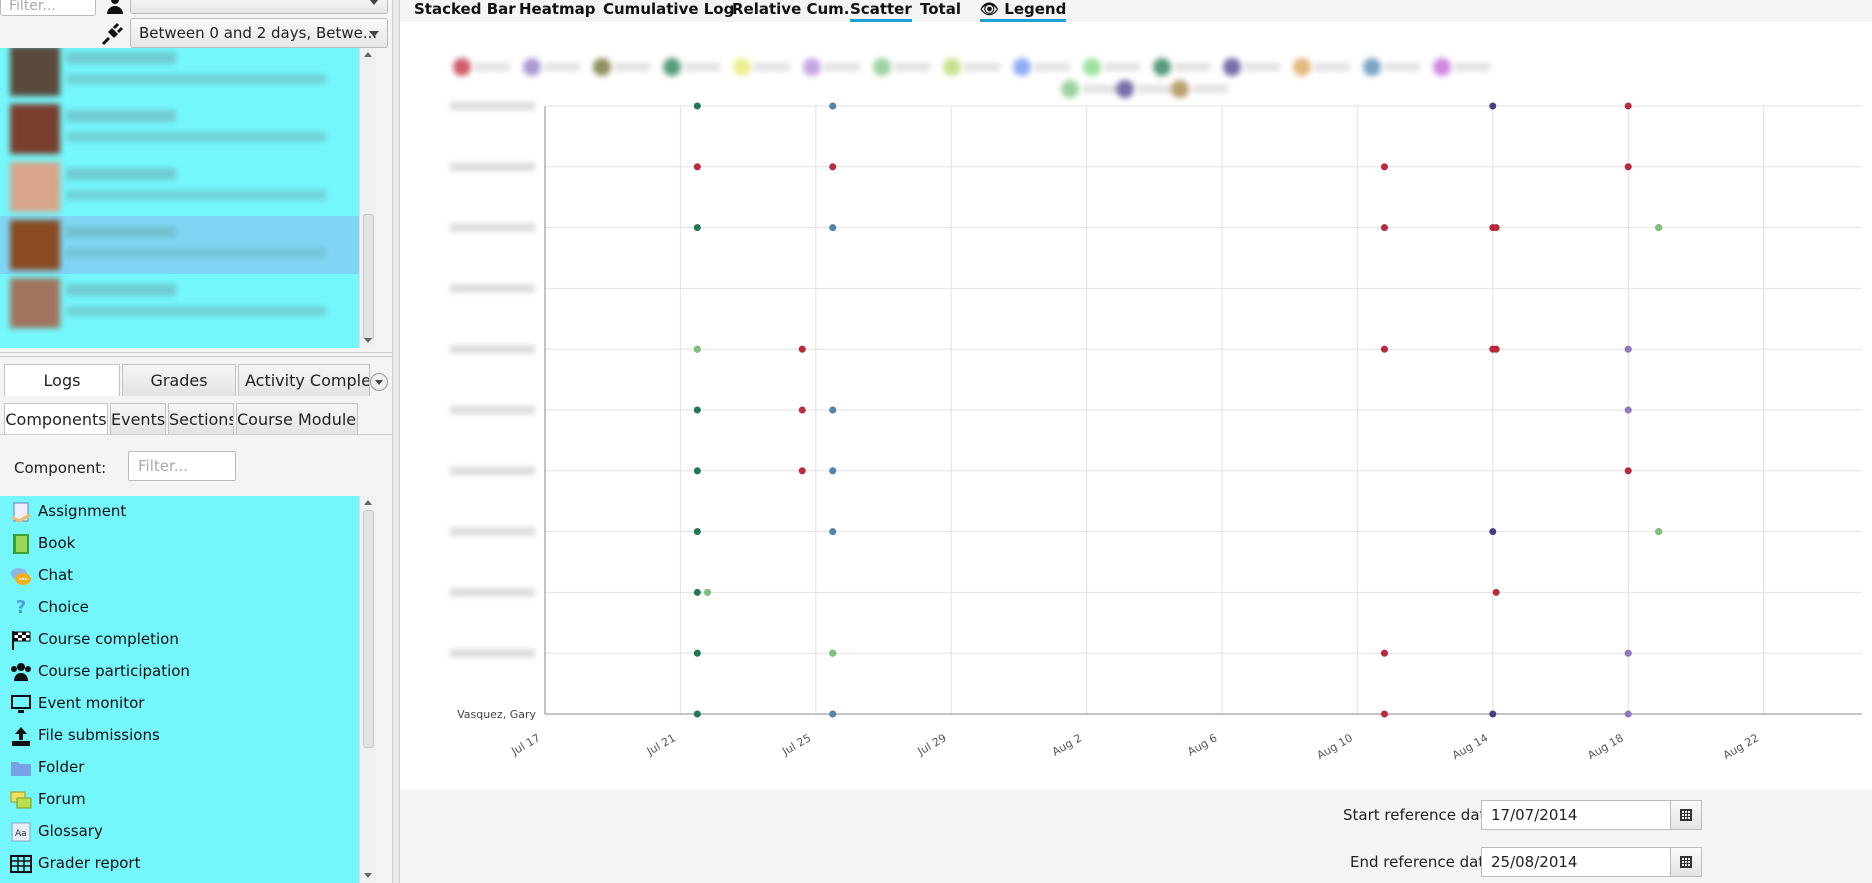 This screenshot has width=1872, height=883. Describe the element at coordinates (115, 8) in the screenshot. I see `users-icon` at that location.